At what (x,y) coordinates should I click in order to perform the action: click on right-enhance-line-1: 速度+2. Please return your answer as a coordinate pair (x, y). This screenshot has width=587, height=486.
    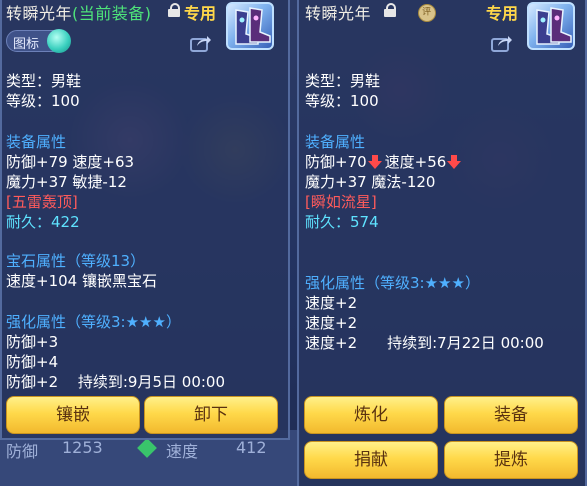
    Looking at the image, I should click on (331, 303).